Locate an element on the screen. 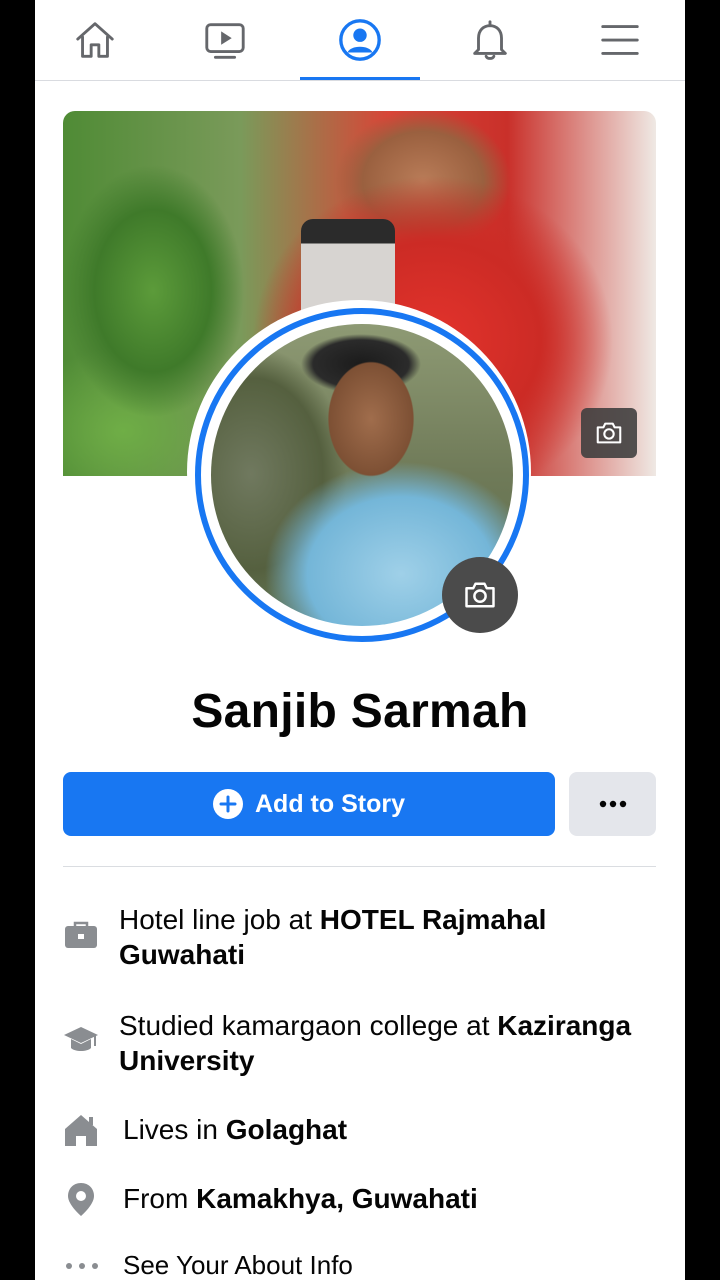 Image resolution: width=720 pixels, height=1280 pixels. add-to-story-label: Add to Story is located at coordinates (330, 803).